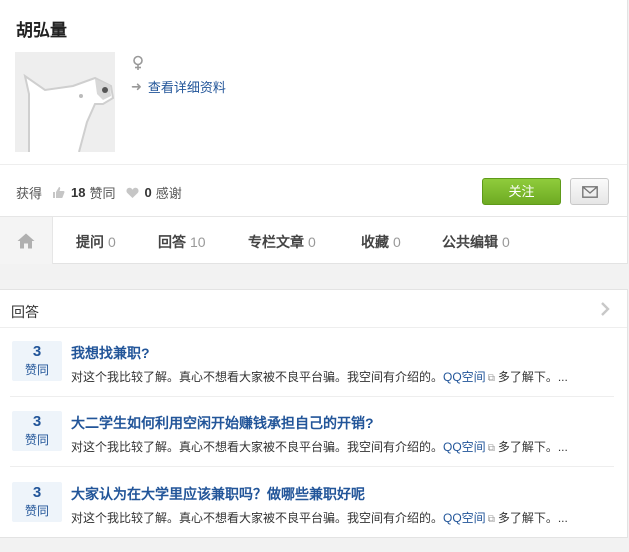 The height and width of the screenshot is (552, 629). I want to click on arrow-right-icon: ➜, so click(136, 86).